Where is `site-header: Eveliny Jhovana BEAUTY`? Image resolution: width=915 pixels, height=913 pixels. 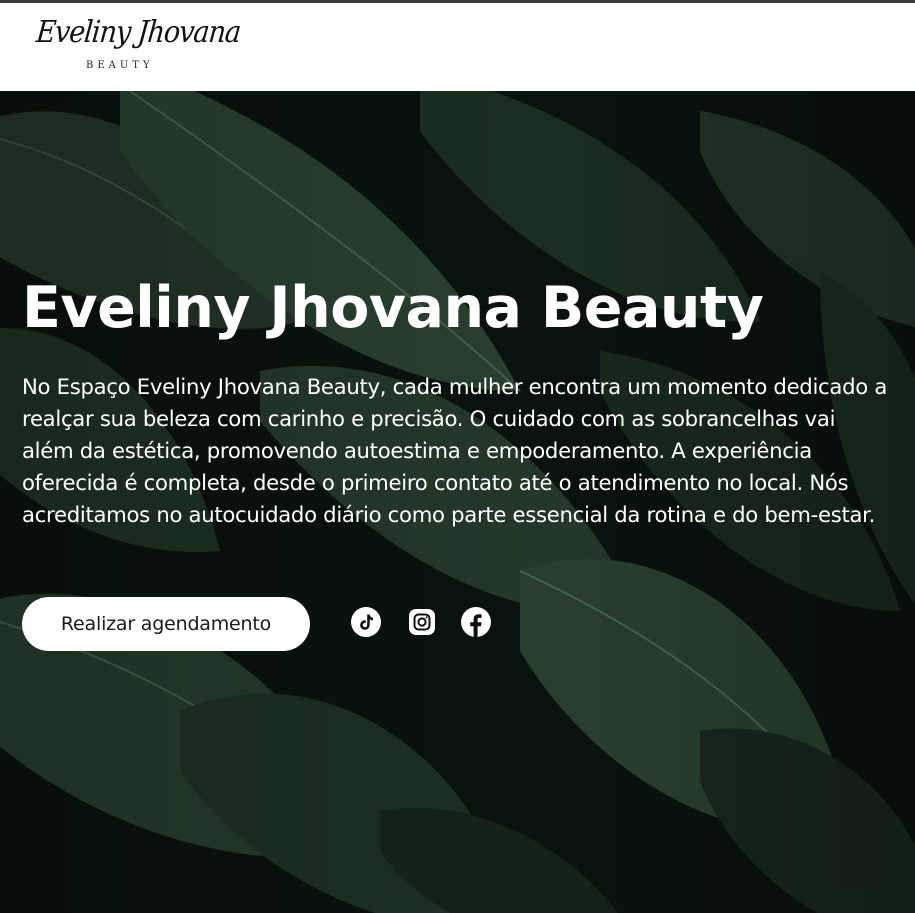 site-header: Eveliny Jhovana BEAUTY is located at coordinates (457, 47).